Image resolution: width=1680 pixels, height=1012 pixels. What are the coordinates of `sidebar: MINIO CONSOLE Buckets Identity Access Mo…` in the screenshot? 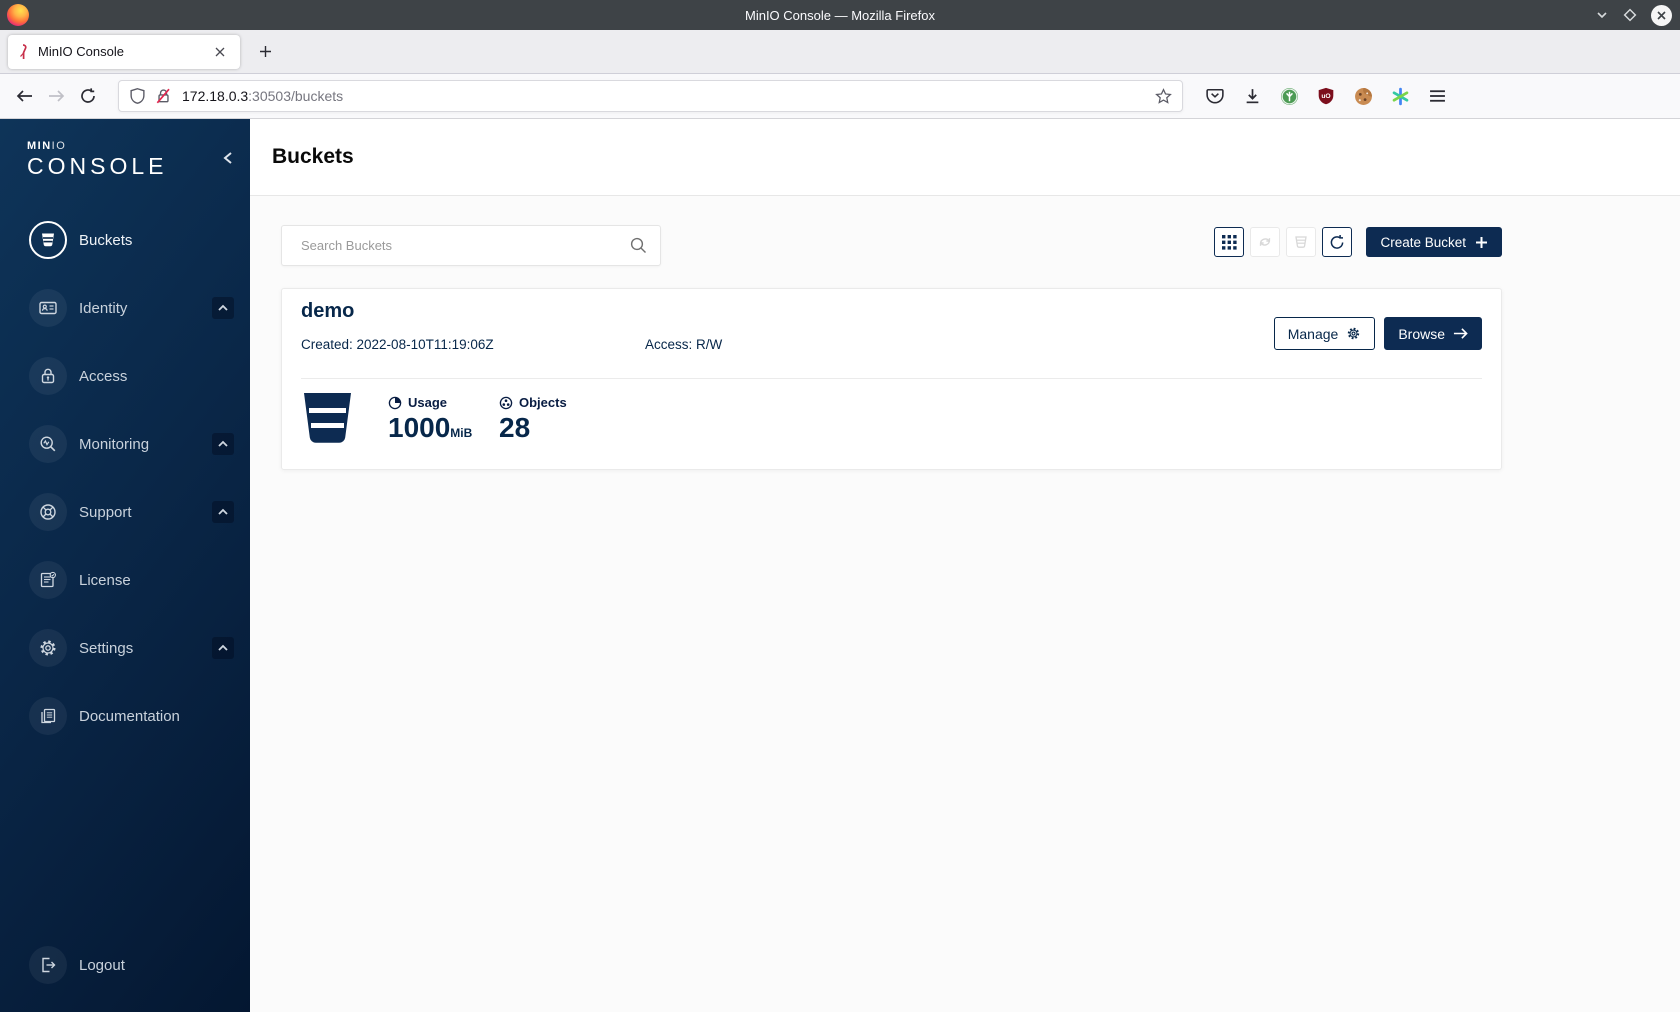 It's located at (125, 565).